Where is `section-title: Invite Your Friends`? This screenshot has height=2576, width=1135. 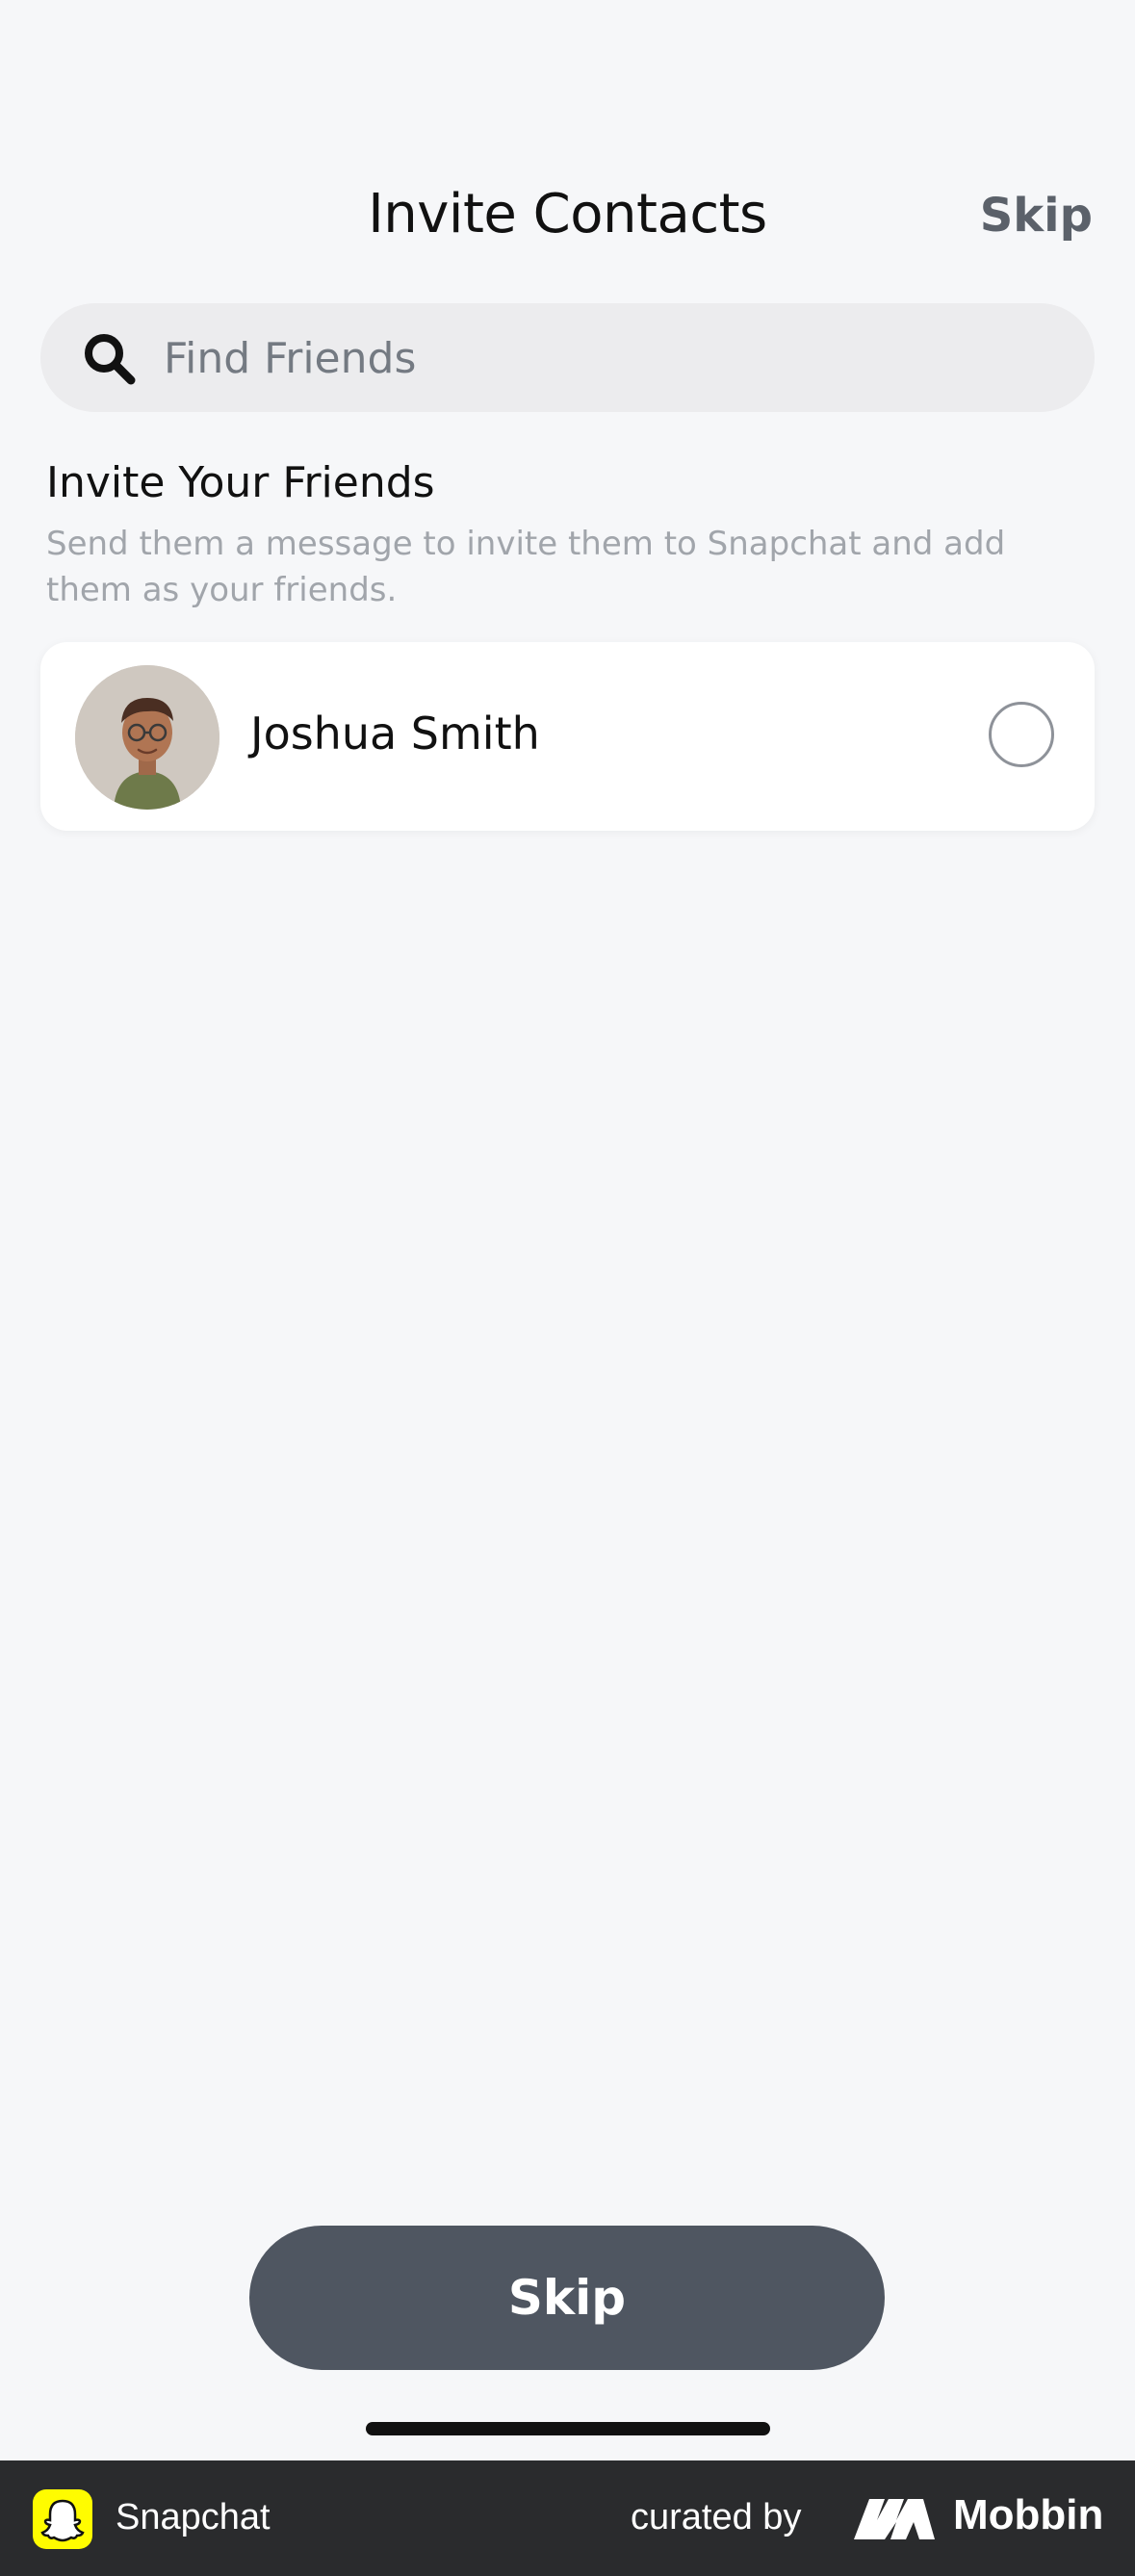 section-title: Invite Your Friends is located at coordinates (240, 483).